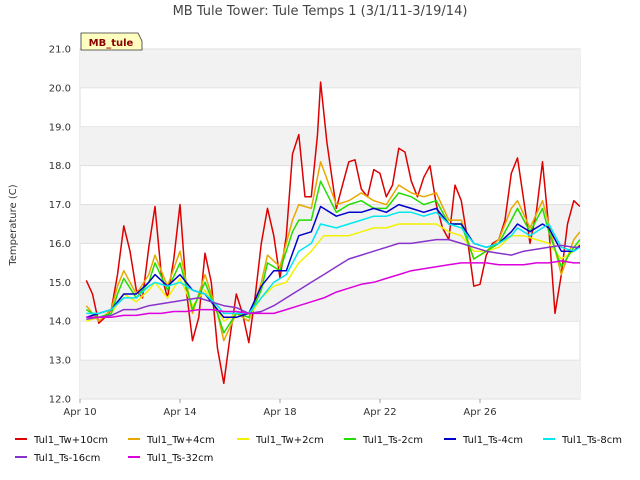  What do you see at coordinates (60, 166) in the screenshot?
I see `y-tick-label: 18.0` at bounding box center [60, 166].